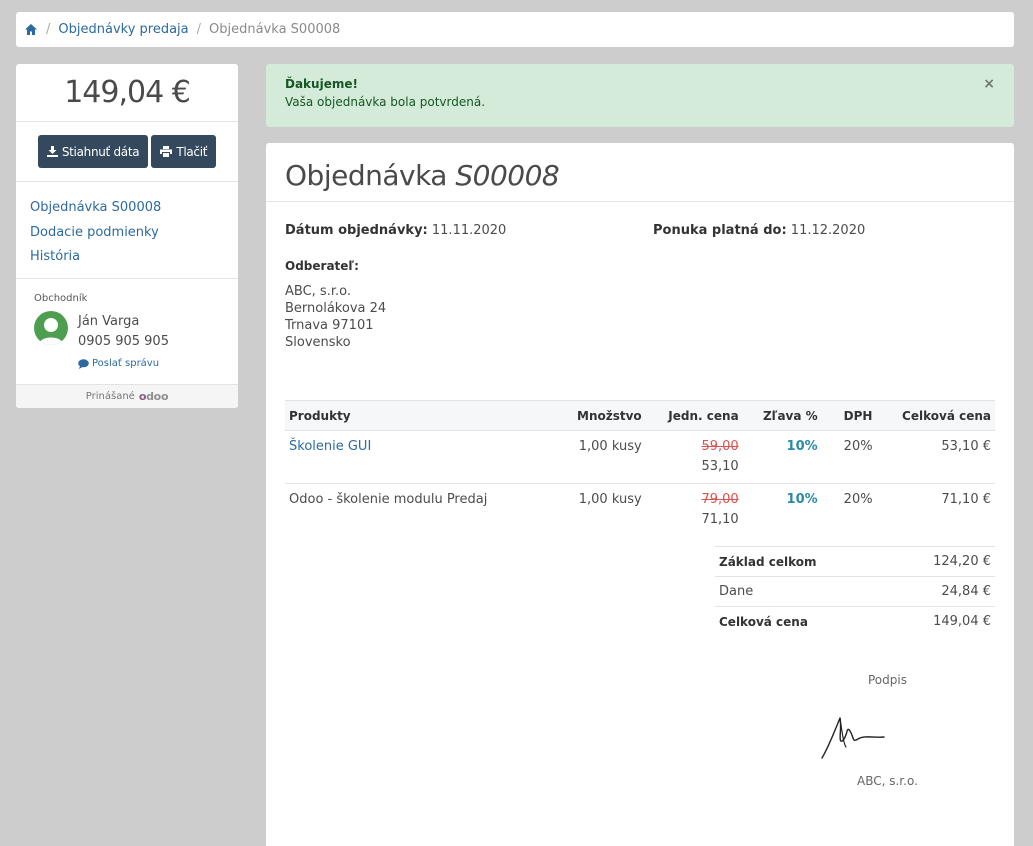 The height and width of the screenshot is (846, 1033). What do you see at coordinates (938, 415) in the screenshot?
I see `col-total: Celková cena` at bounding box center [938, 415].